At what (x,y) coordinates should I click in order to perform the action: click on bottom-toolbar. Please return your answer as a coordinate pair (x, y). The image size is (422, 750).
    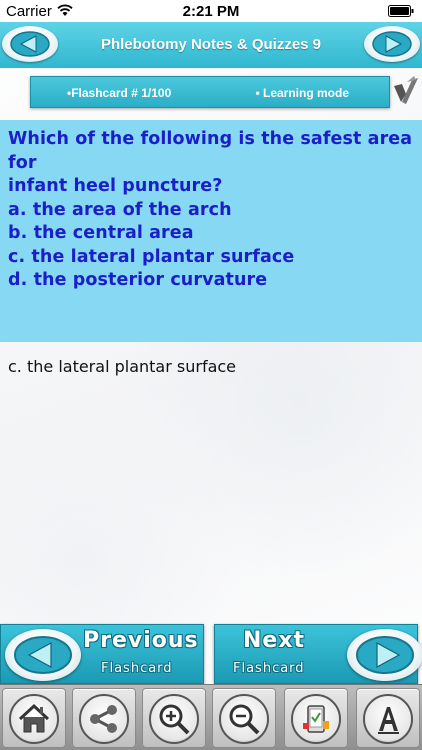
    Looking at the image, I should click on (211, 717).